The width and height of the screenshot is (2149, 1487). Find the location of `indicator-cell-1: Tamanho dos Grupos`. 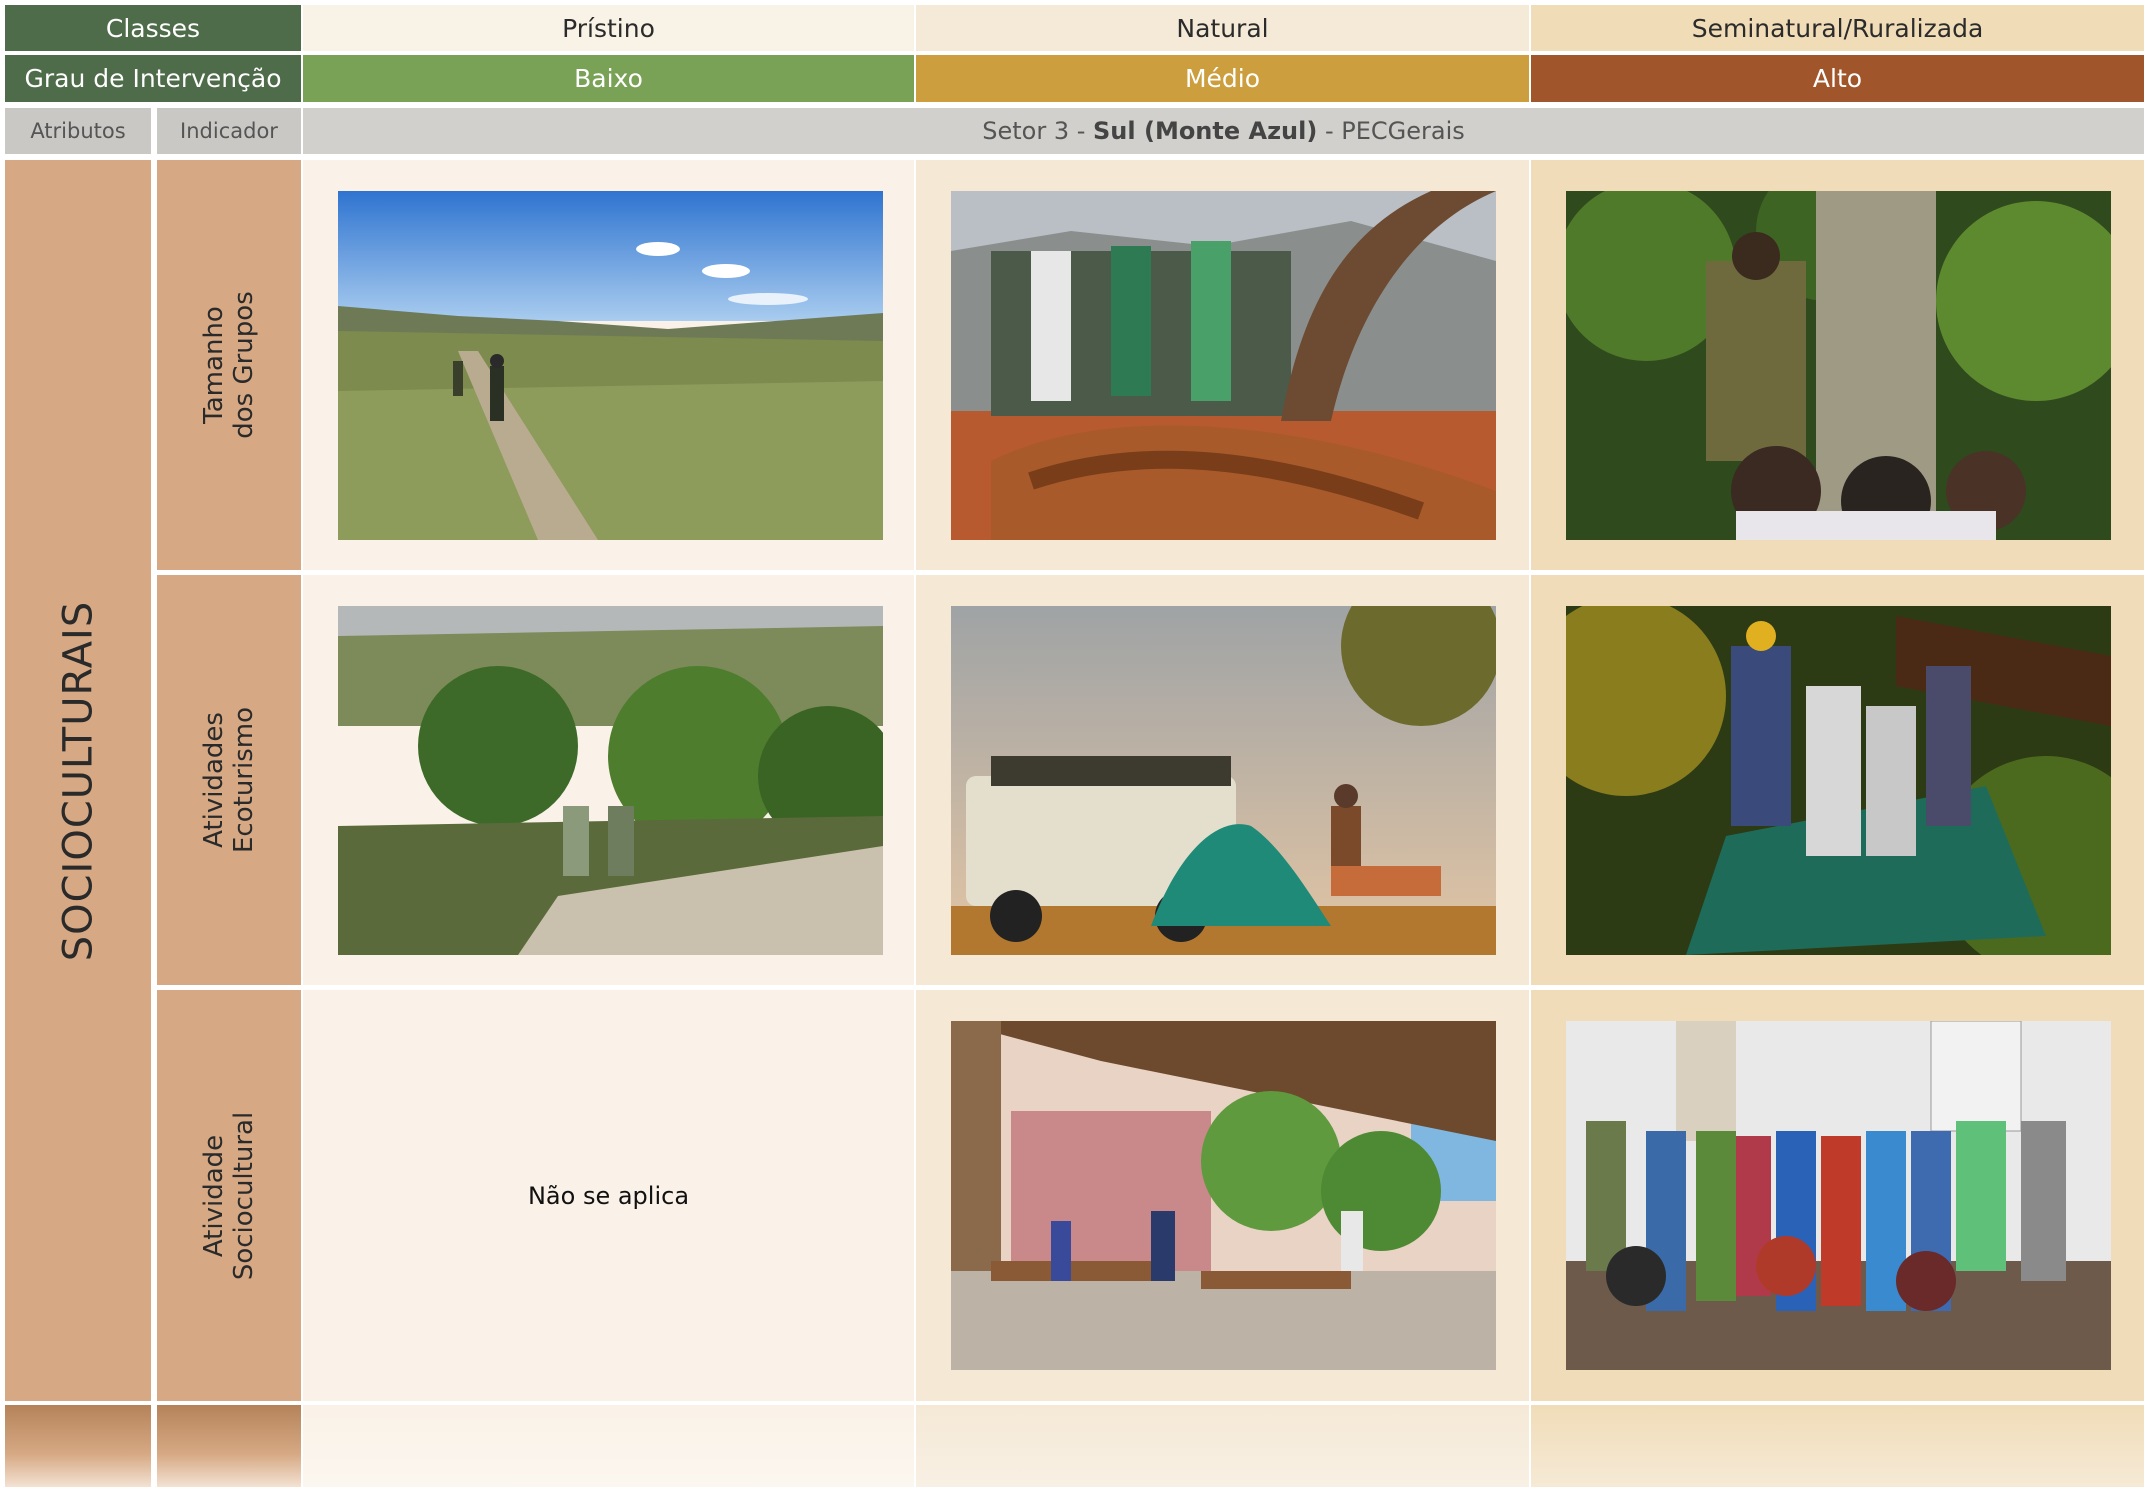

indicator-cell-1: Tamanho dos Grupos is located at coordinates (229, 365).